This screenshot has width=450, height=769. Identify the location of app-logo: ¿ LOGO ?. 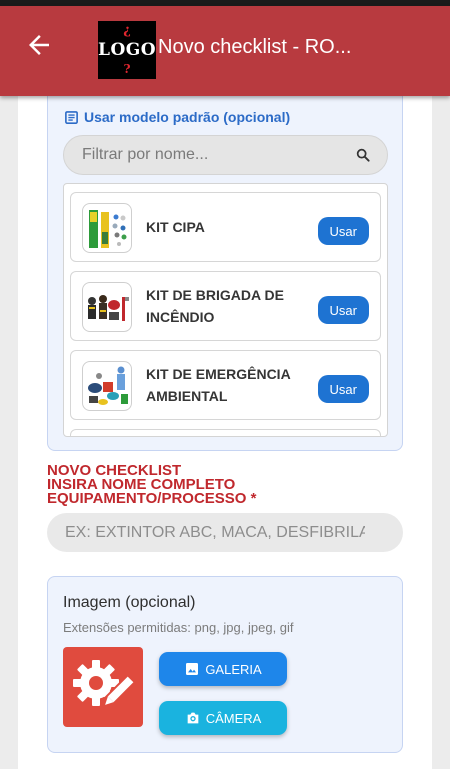
(127, 50).